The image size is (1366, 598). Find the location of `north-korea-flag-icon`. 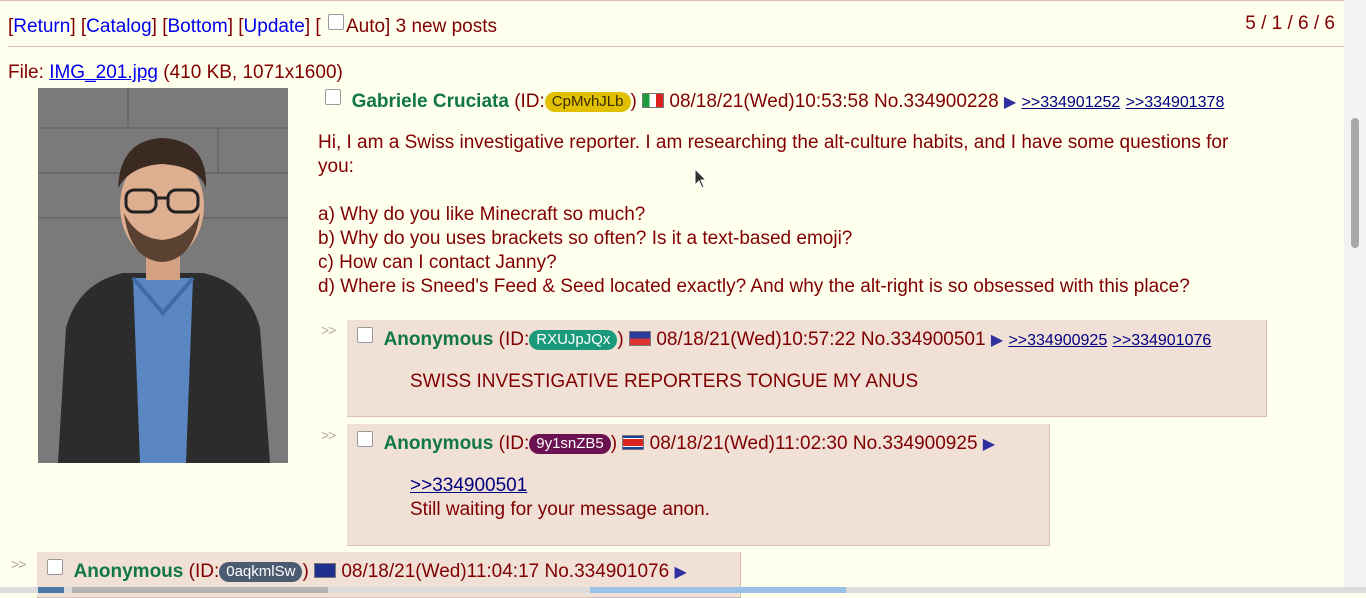

north-korea-flag-icon is located at coordinates (633, 442).